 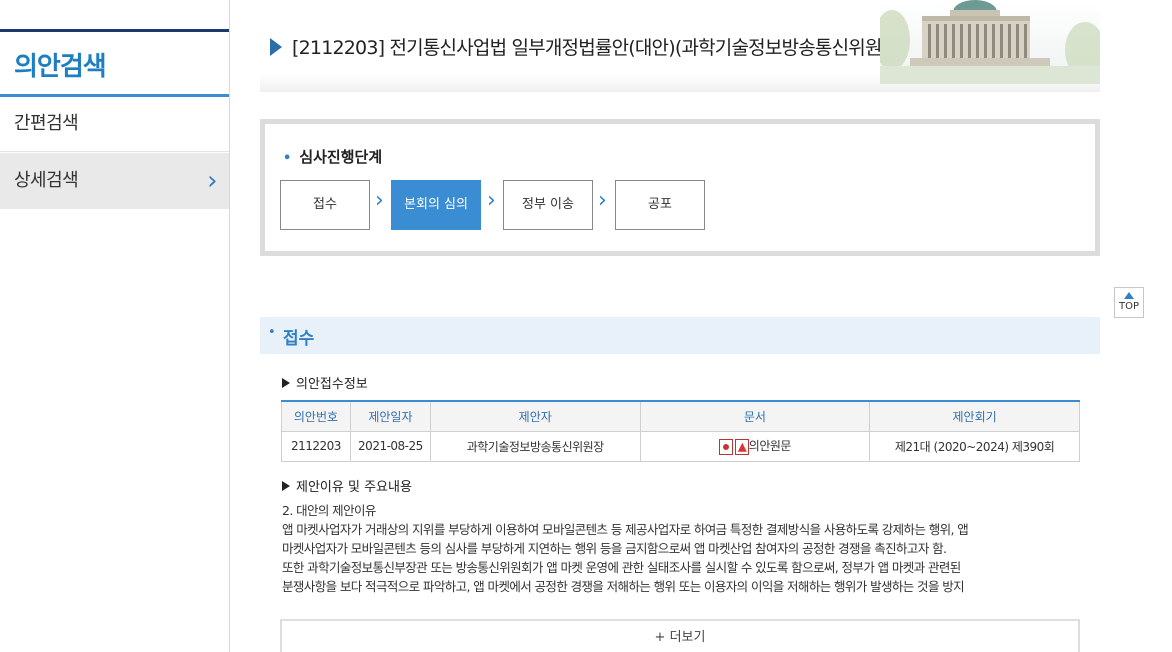 I want to click on stage-step-government-transfer: 정부 이송, so click(x=548, y=205).